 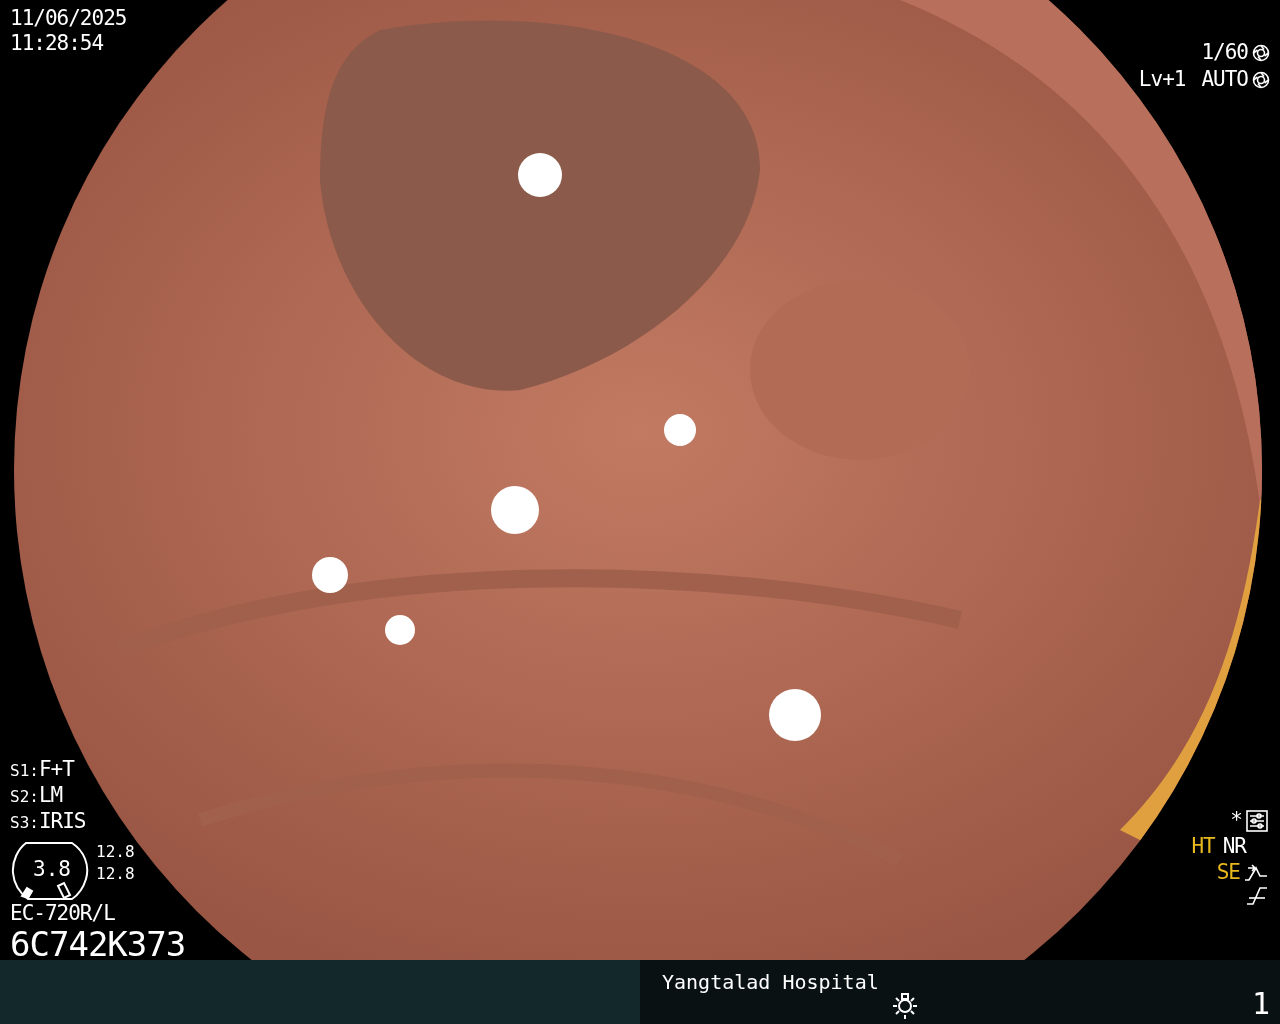 What do you see at coordinates (1256, 872) in the screenshot?
I see `curve-icon` at bounding box center [1256, 872].